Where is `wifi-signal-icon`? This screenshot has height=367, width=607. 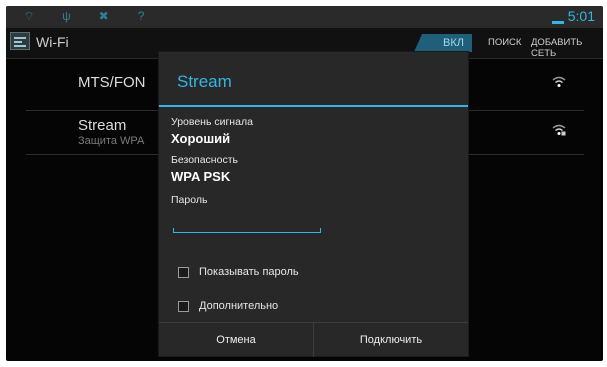
wifi-signal-icon is located at coordinates (559, 81).